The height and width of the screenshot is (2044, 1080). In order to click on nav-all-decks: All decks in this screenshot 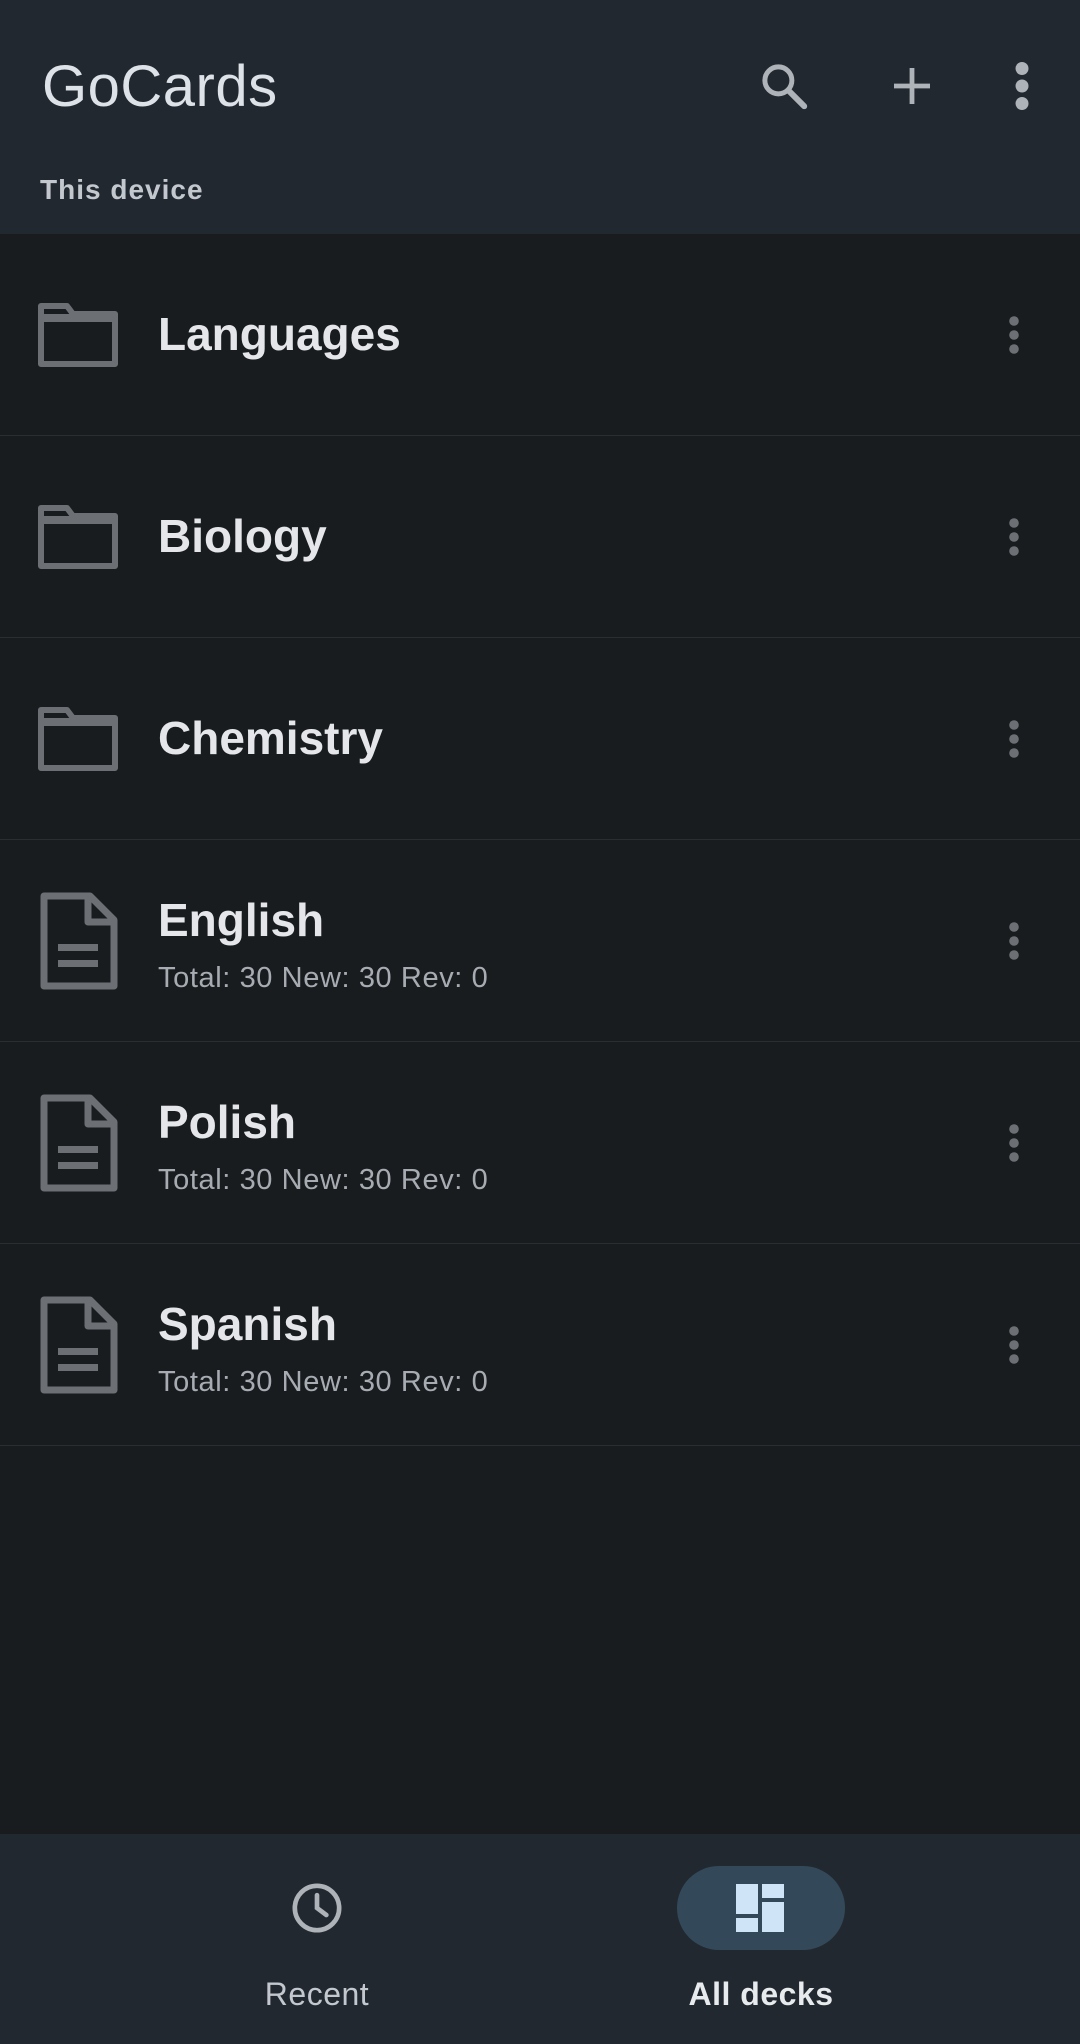, I will do `click(761, 1939)`.